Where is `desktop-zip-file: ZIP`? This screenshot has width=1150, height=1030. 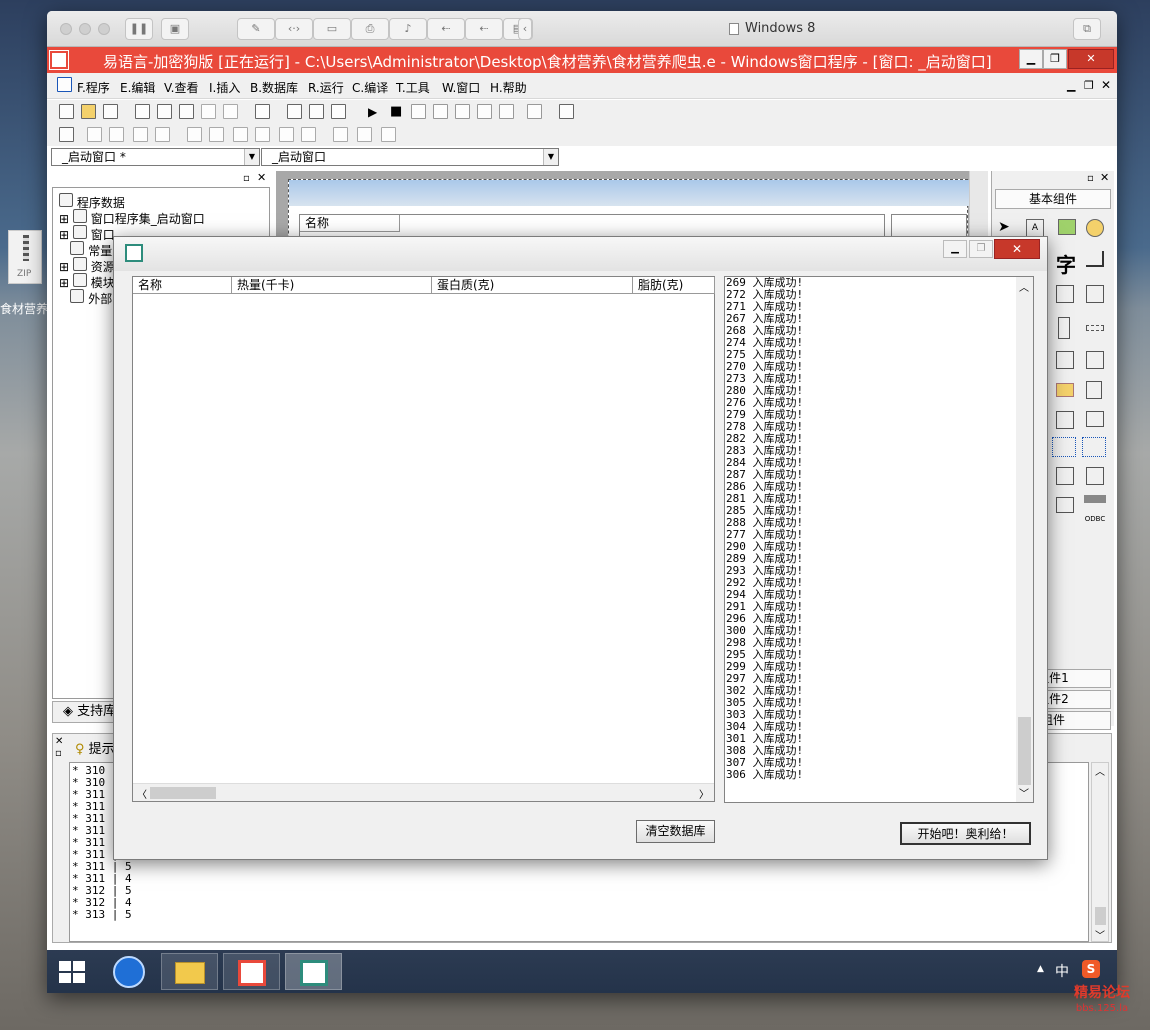 desktop-zip-file: ZIP is located at coordinates (29, 260).